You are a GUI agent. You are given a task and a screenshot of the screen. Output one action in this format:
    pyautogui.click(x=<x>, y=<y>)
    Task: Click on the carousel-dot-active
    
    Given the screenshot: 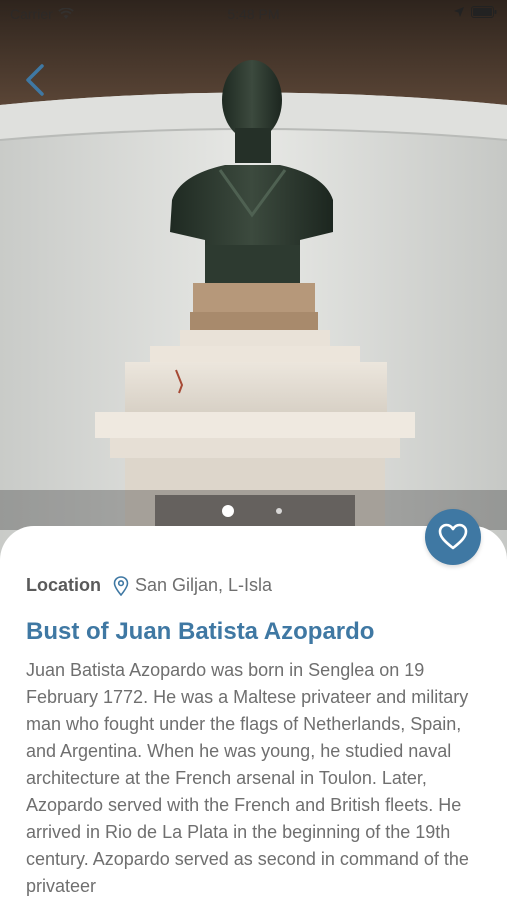 What is the action you would take?
    pyautogui.click(x=228, y=511)
    